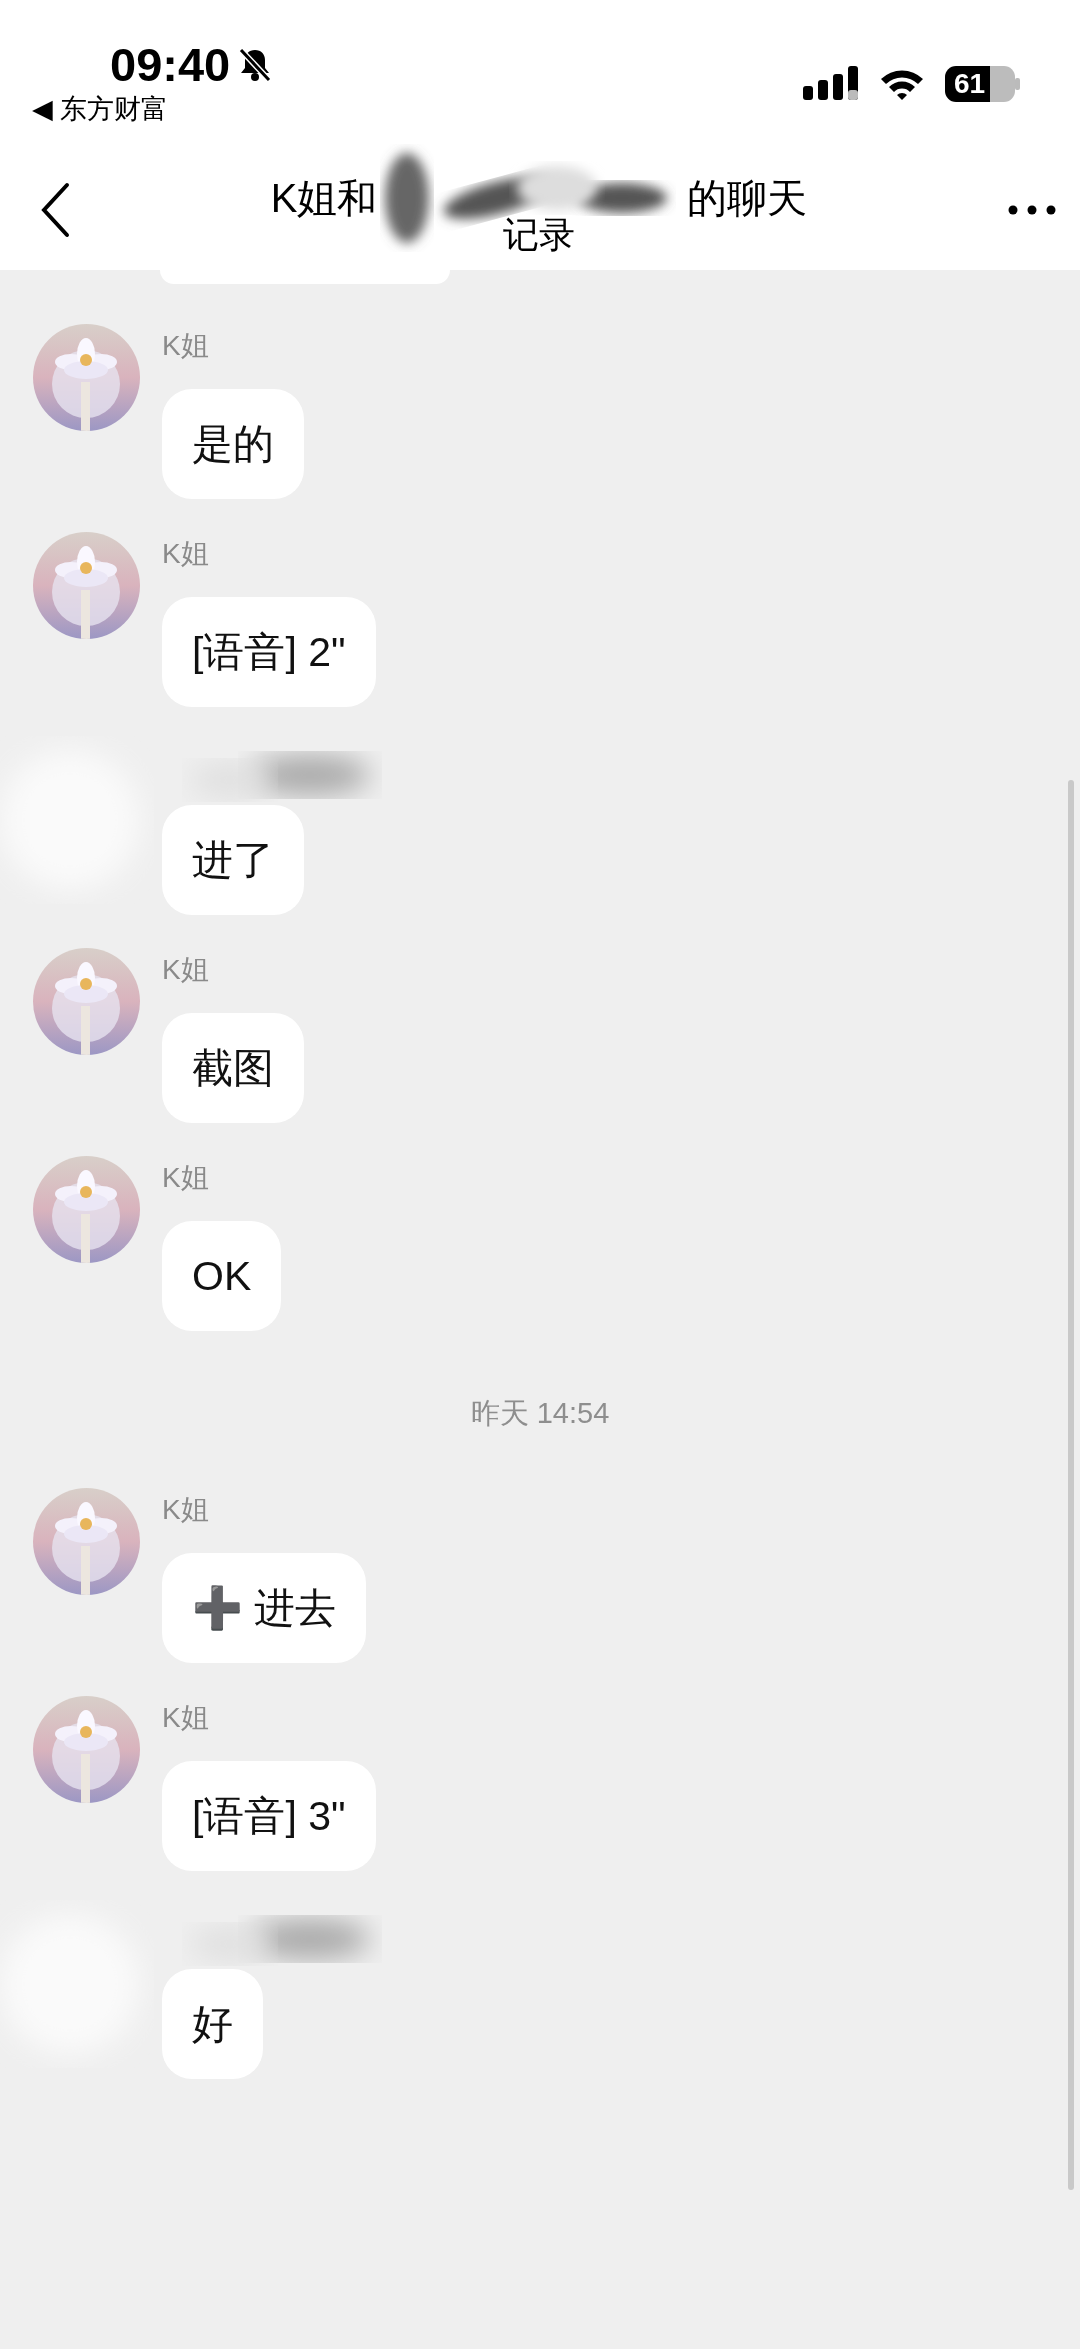  What do you see at coordinates (152, 109) in the screenshot?
I see `back-to-app-link: ◀ 东方财富` at bounding box center [152, 109].